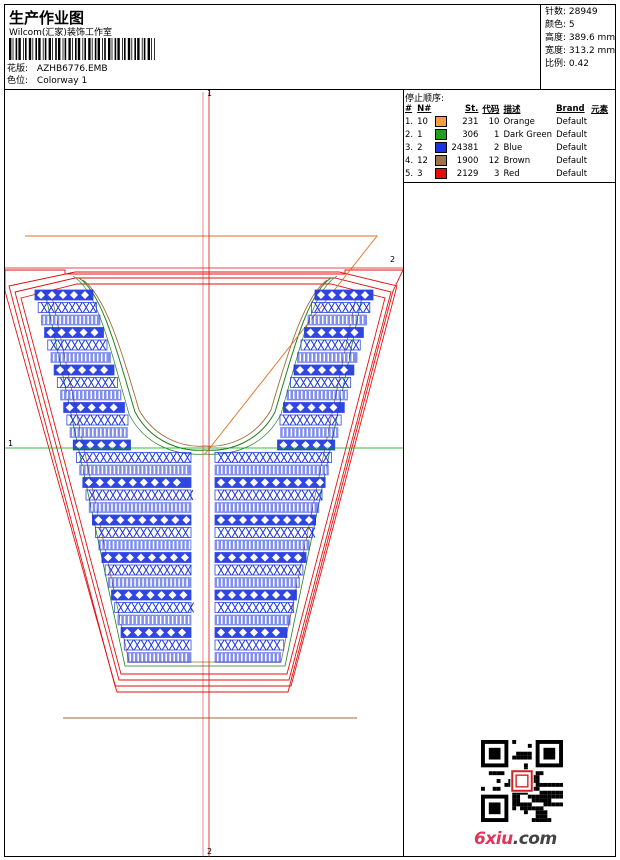  I want to click on row-stitches: 231, so click(470, 121).